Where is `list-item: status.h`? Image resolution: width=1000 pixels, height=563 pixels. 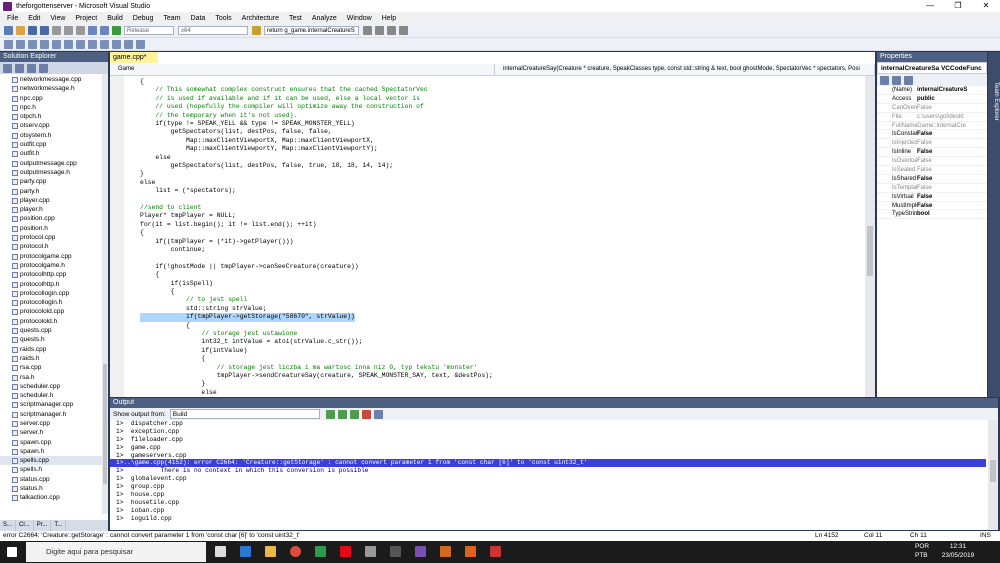 list-item: status.h is located at coordinates (54, 488).